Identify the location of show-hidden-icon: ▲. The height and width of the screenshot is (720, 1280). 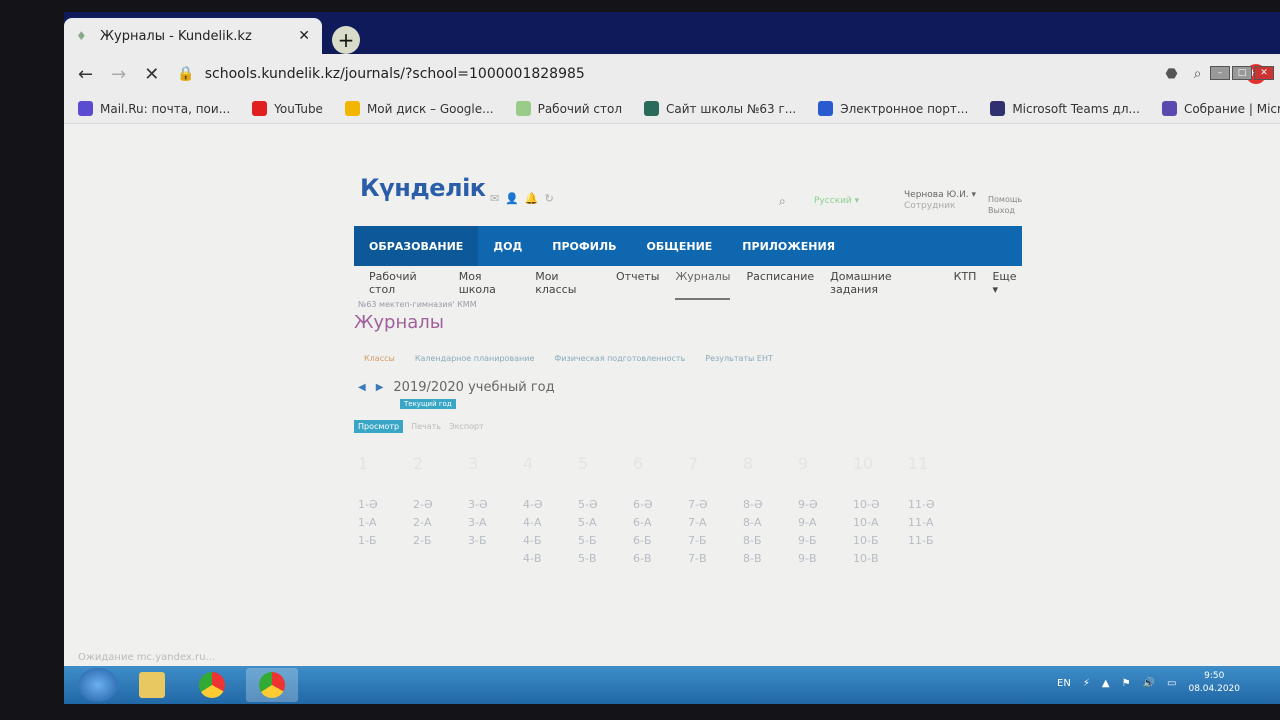
(1106, 683).